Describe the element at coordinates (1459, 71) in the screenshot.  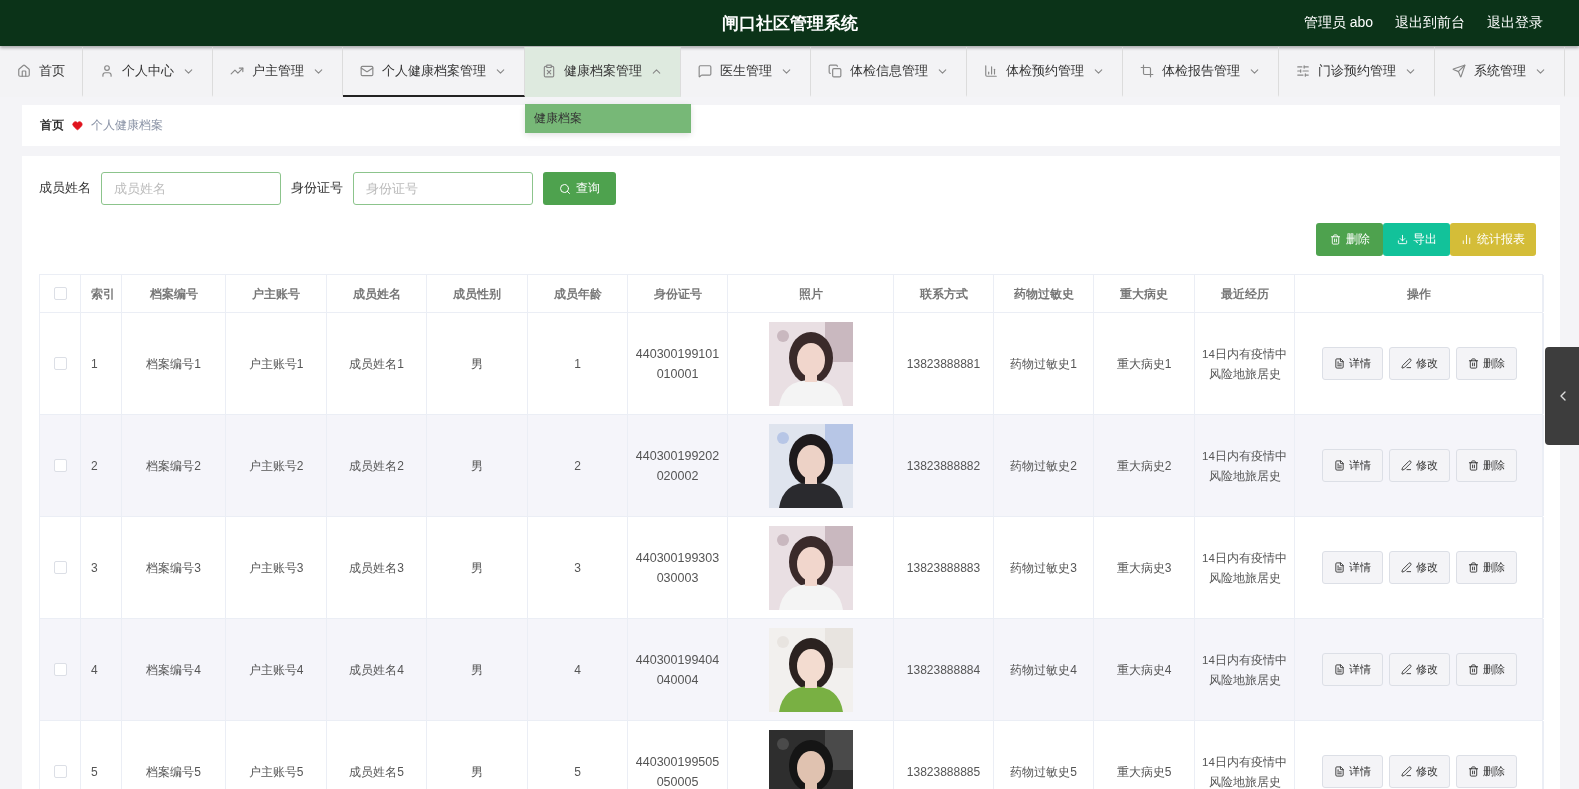
I see `send-icon` at that location.